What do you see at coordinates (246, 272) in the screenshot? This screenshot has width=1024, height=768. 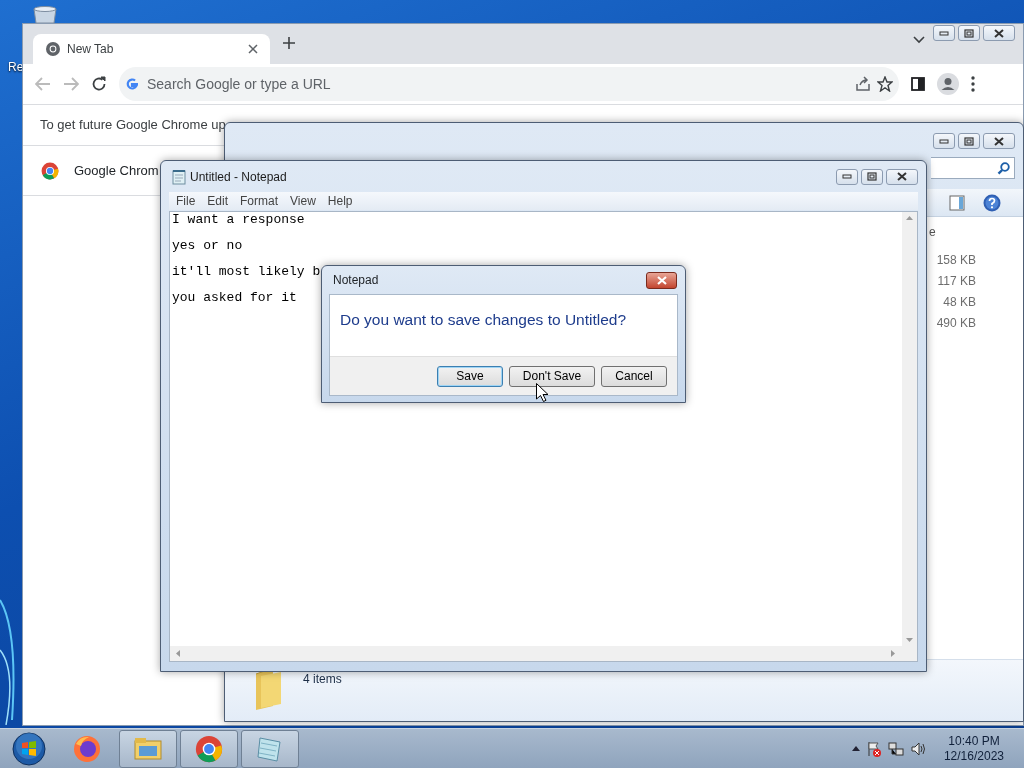 I see `text-line: it'll most likely b` at bounding box center [246, 272].